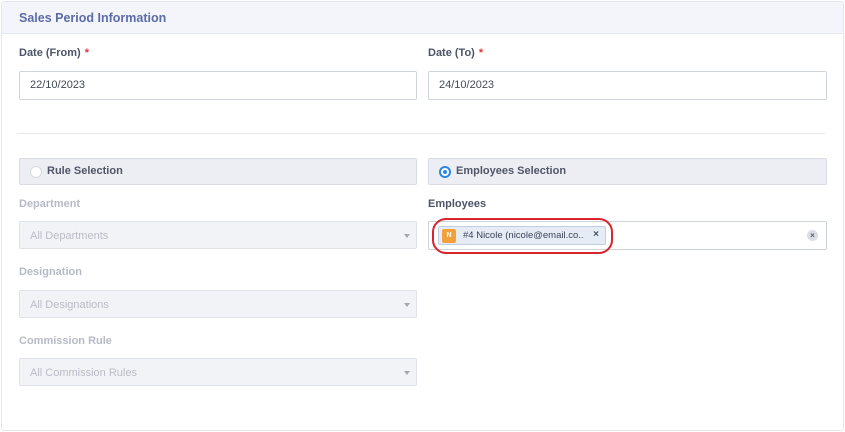  I want to click on clear-selection-icon: ×, so click(812, 235).